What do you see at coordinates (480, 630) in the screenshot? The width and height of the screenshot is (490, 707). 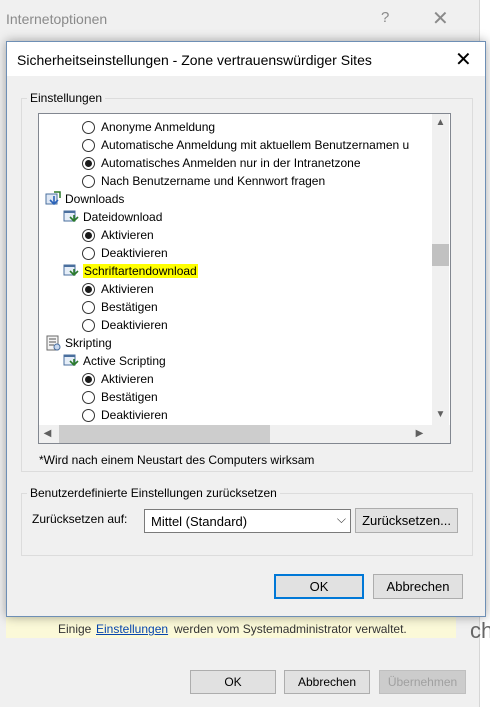 I see `bg-edge-text: ch` at bounding box center [480, 630].